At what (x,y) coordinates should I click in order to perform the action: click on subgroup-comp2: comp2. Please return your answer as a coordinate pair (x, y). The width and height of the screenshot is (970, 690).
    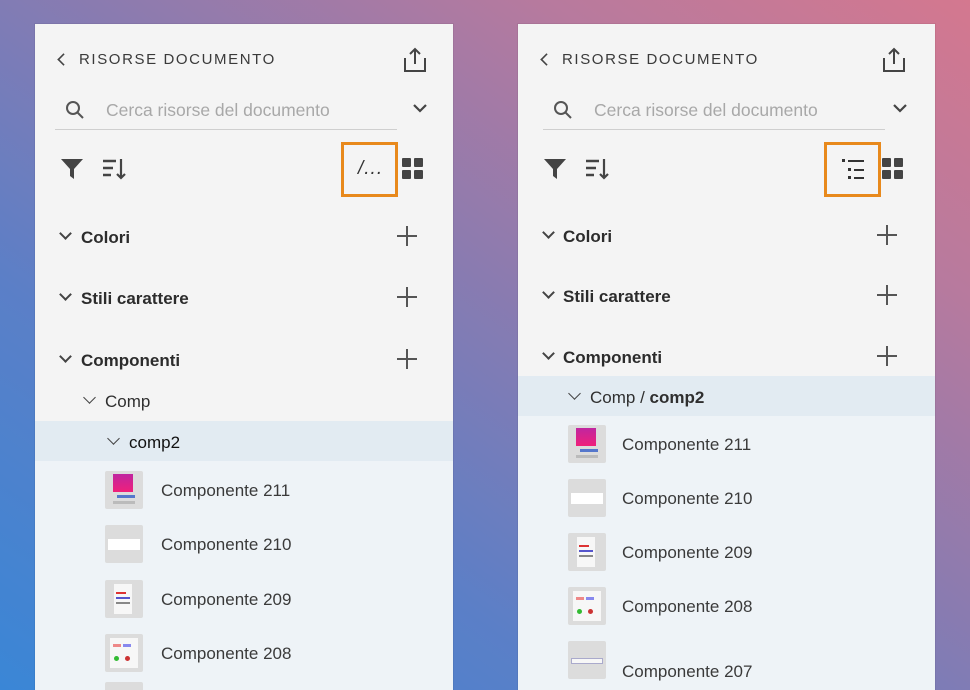
    Looking at the image, I should click on (244, 441).